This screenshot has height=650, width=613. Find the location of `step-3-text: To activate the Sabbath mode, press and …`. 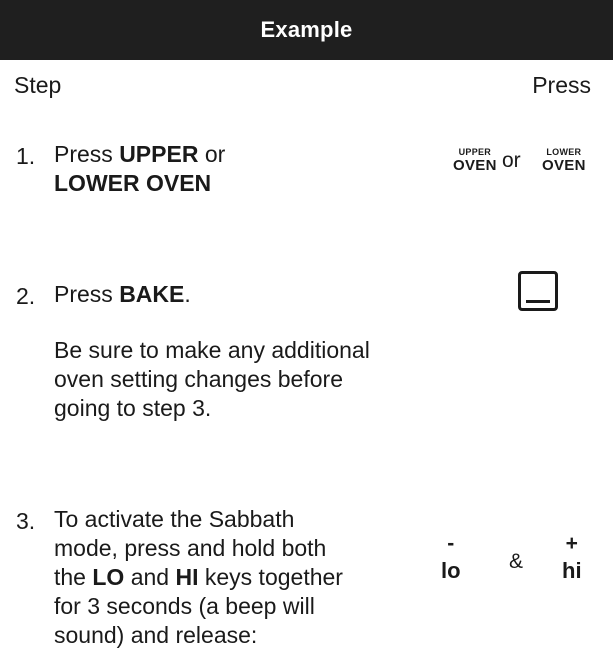

step-3-text: To activate the Sabbath mode, press and … is located at coordinates (198, 577).